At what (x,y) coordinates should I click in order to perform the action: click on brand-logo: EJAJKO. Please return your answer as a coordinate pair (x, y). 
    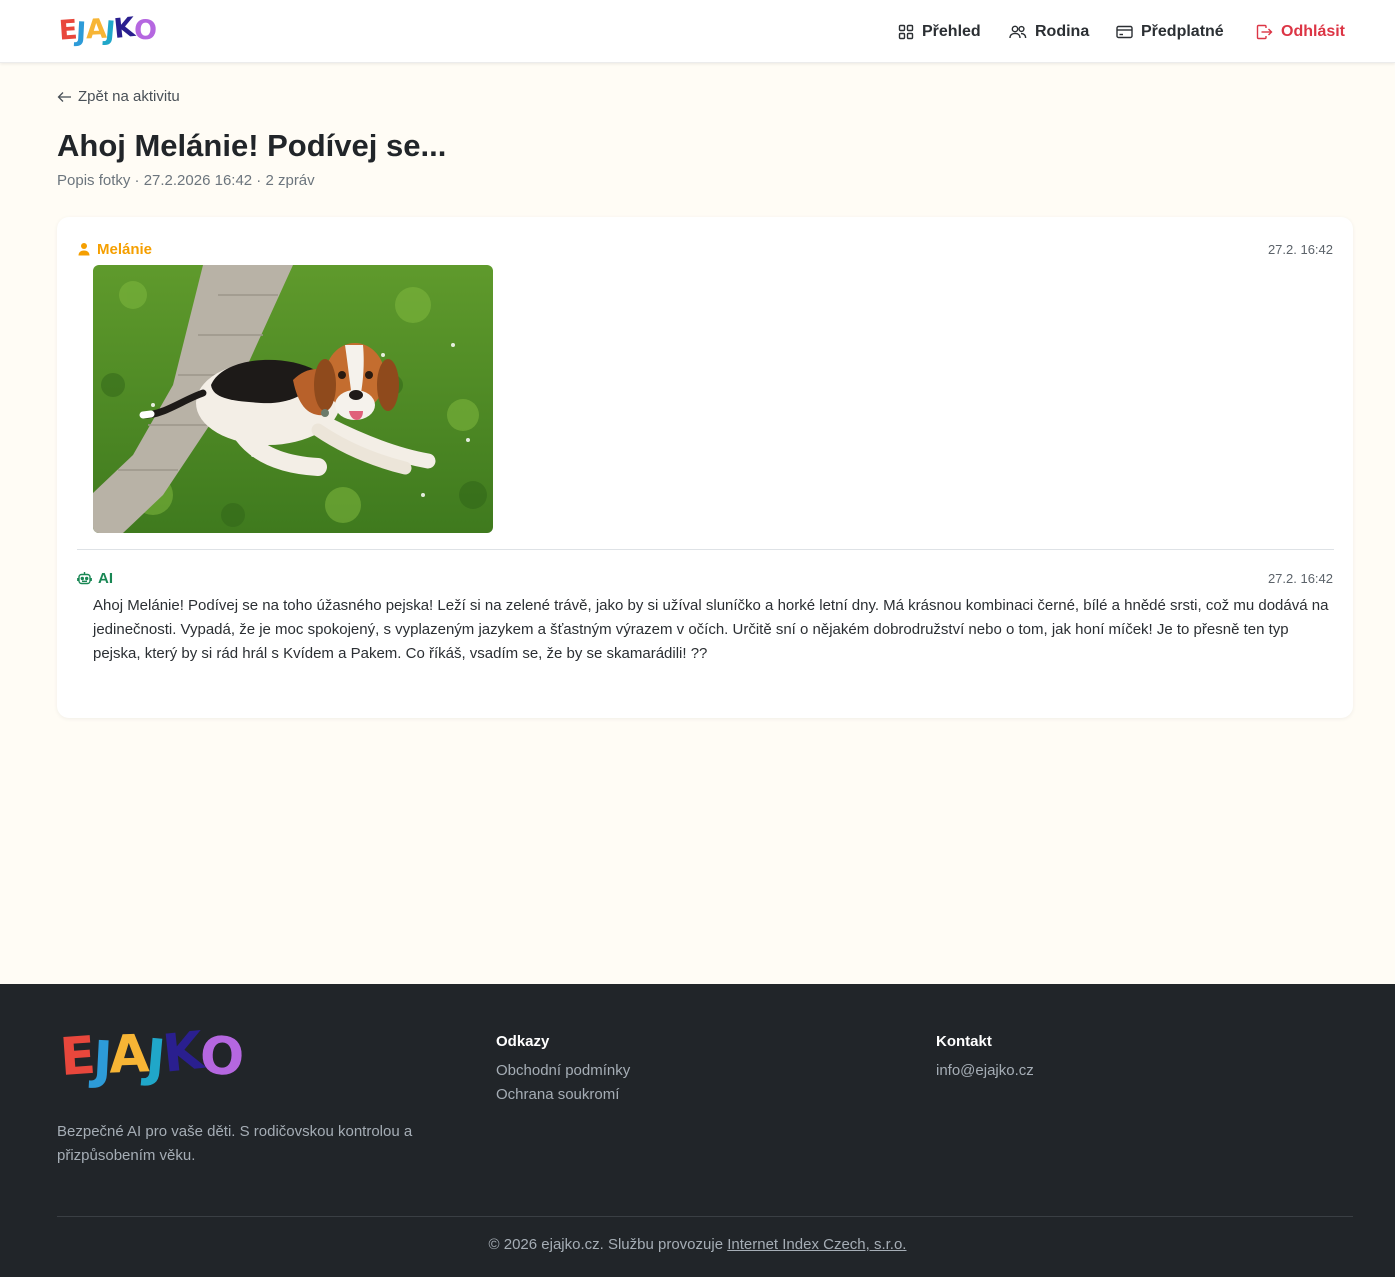
    Looking at the image, I should click on (107, 30).